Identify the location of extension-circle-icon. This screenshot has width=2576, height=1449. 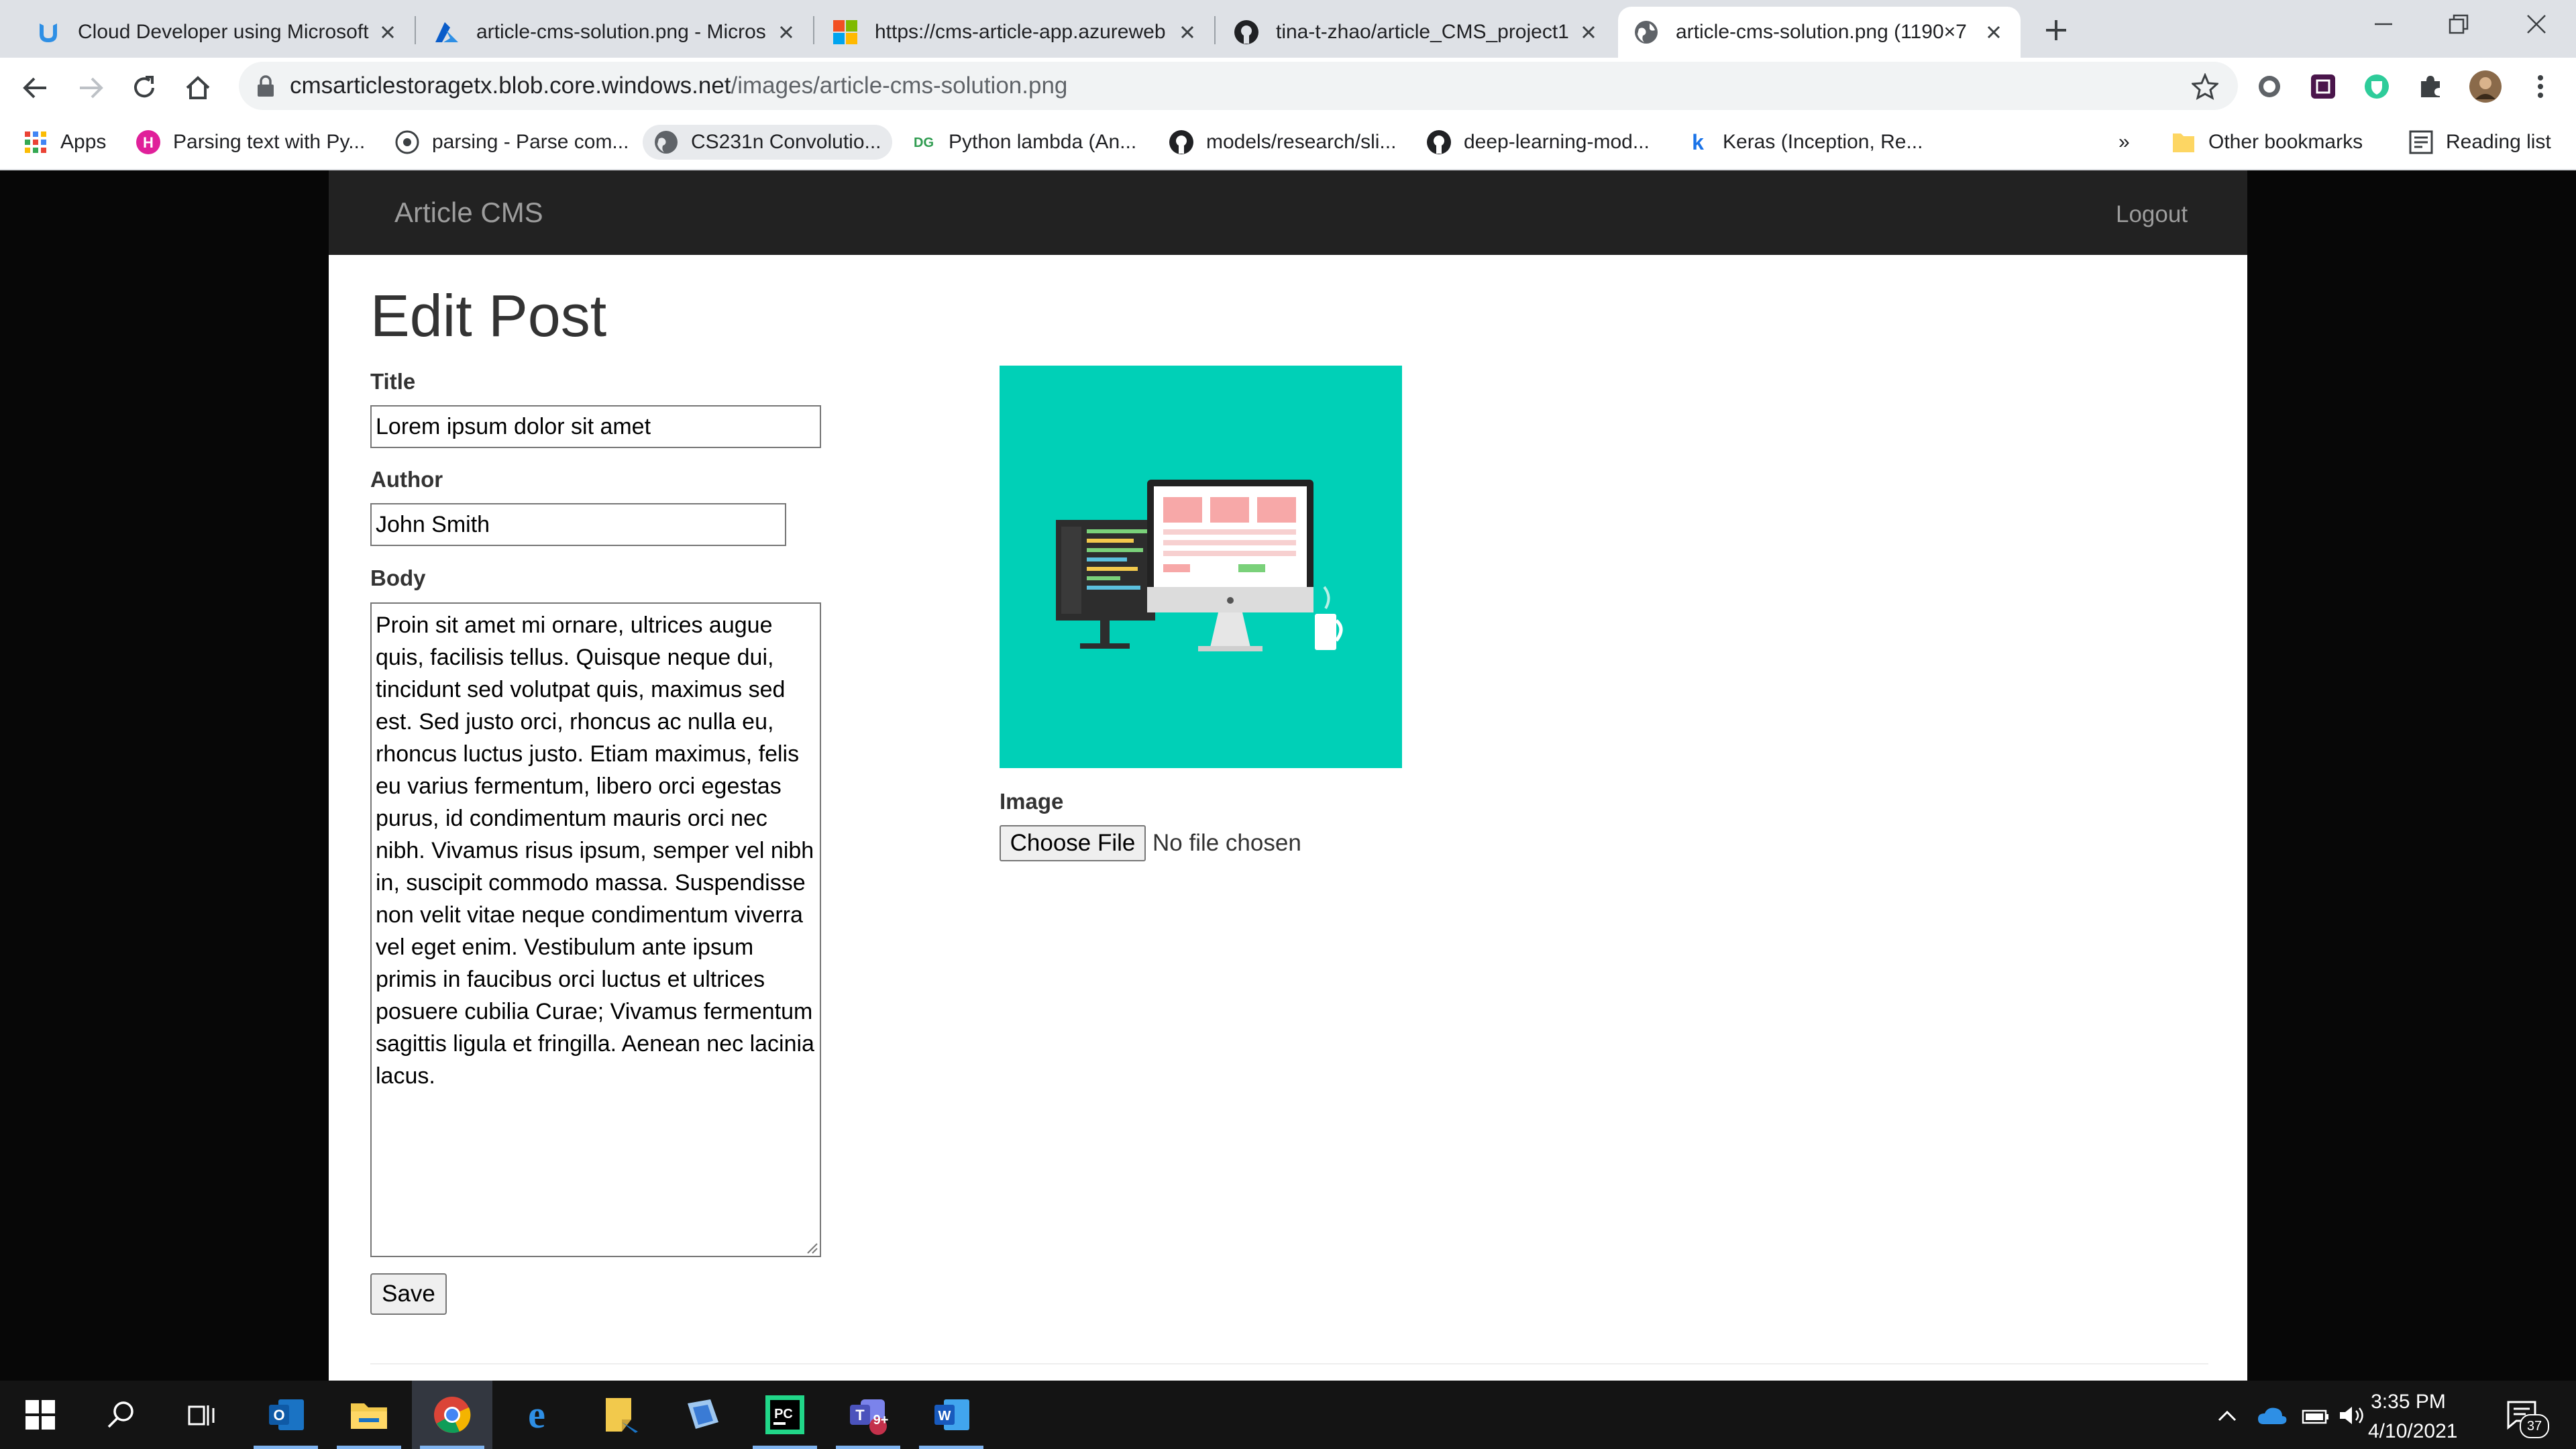
(2269, 86).